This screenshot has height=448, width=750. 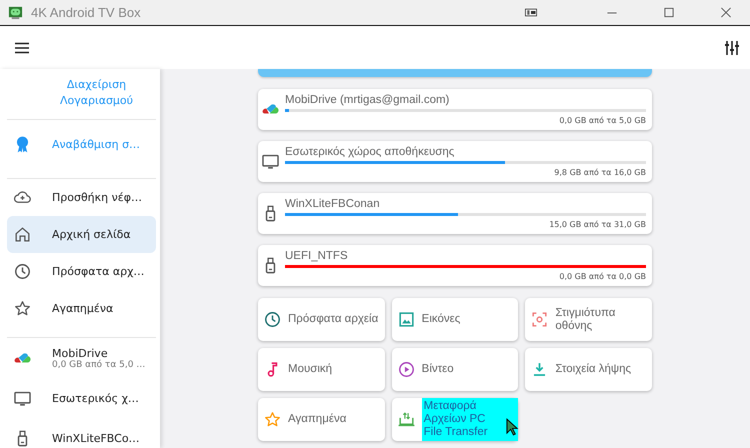 What do you see at coordinates (406, 369) in the screenshot?
I see `play-circle-icon` at bounding box center [406, 369].